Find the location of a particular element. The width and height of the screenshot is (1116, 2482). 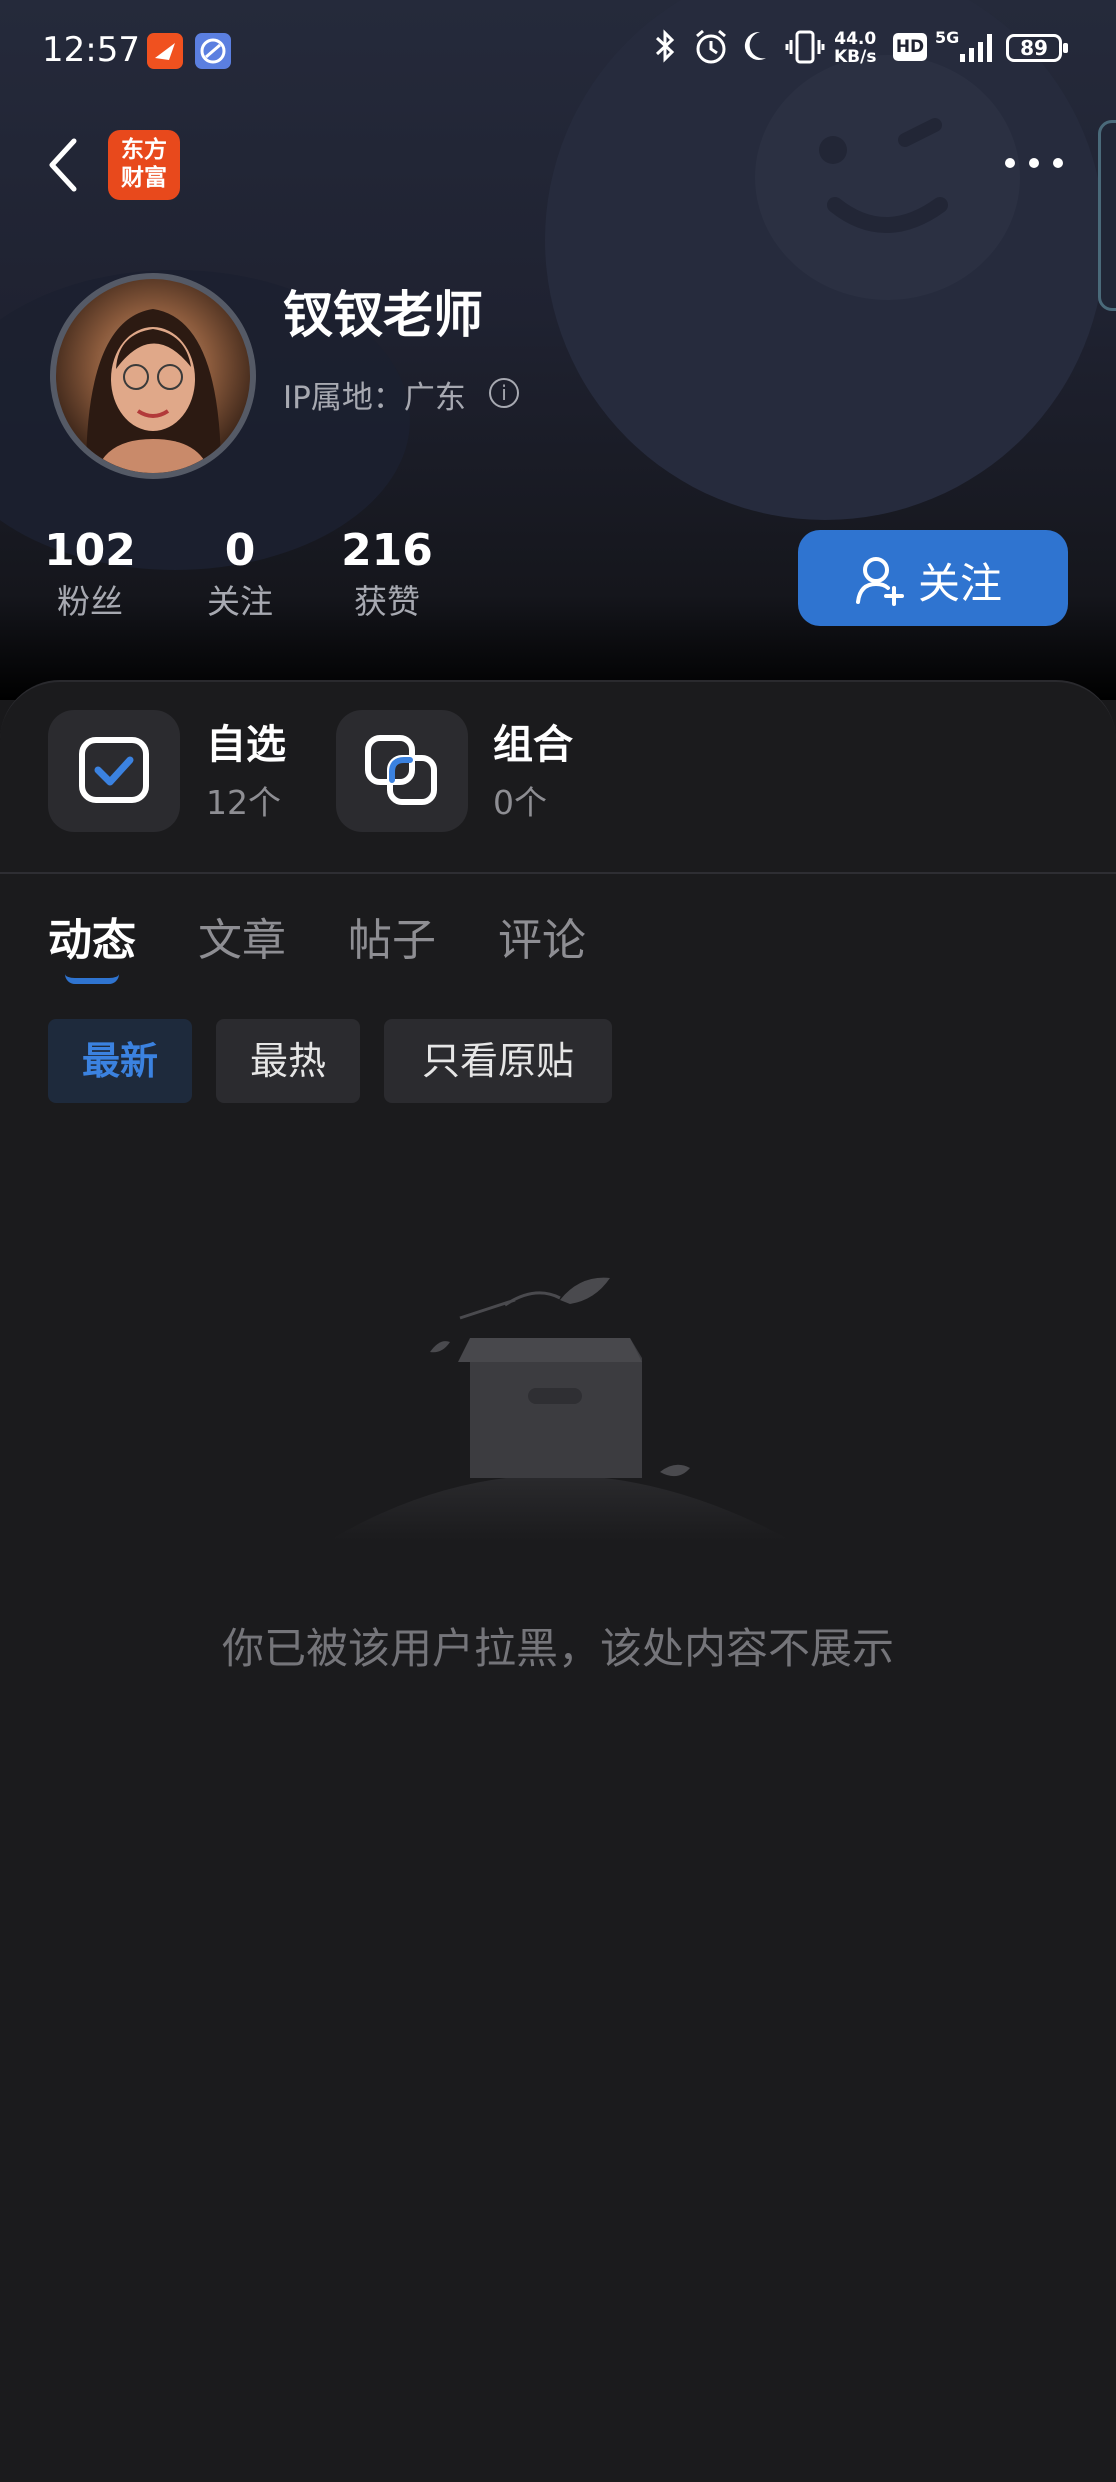

filter-hot: 最热 is located at coordinates (288, 1061).